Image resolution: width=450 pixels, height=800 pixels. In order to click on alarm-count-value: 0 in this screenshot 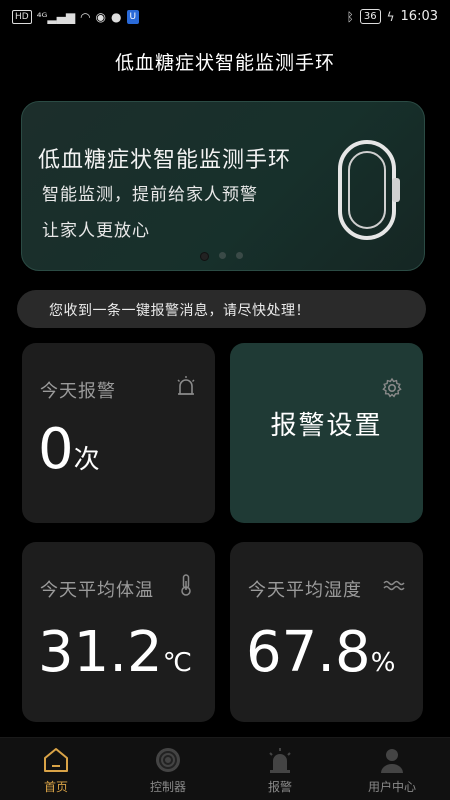, I will do `click(56, 449)`.